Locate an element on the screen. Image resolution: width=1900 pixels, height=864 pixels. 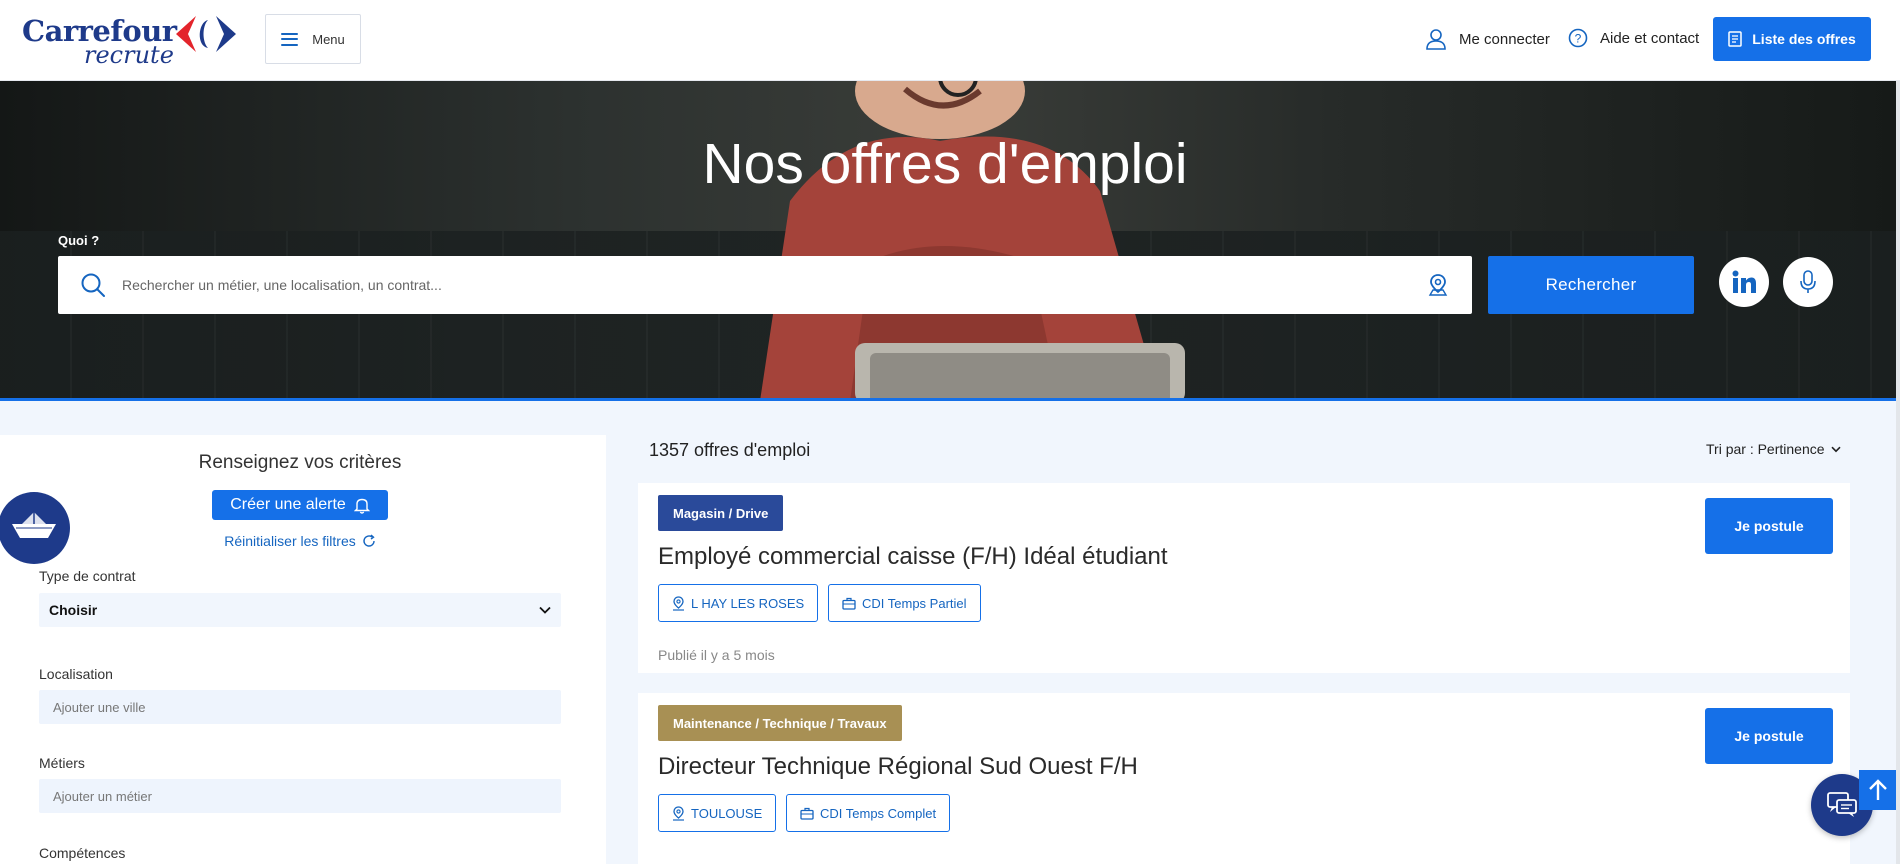
contract-type-select: Choisir is located at coordinates (300, 610).